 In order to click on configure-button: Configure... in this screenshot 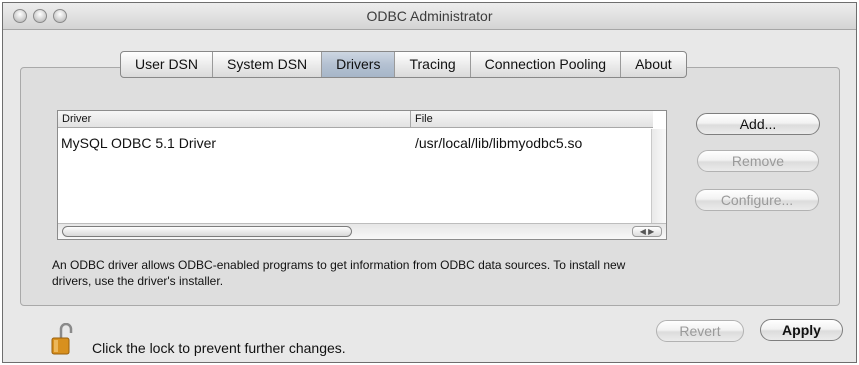, I will do `click(757, 200)`.